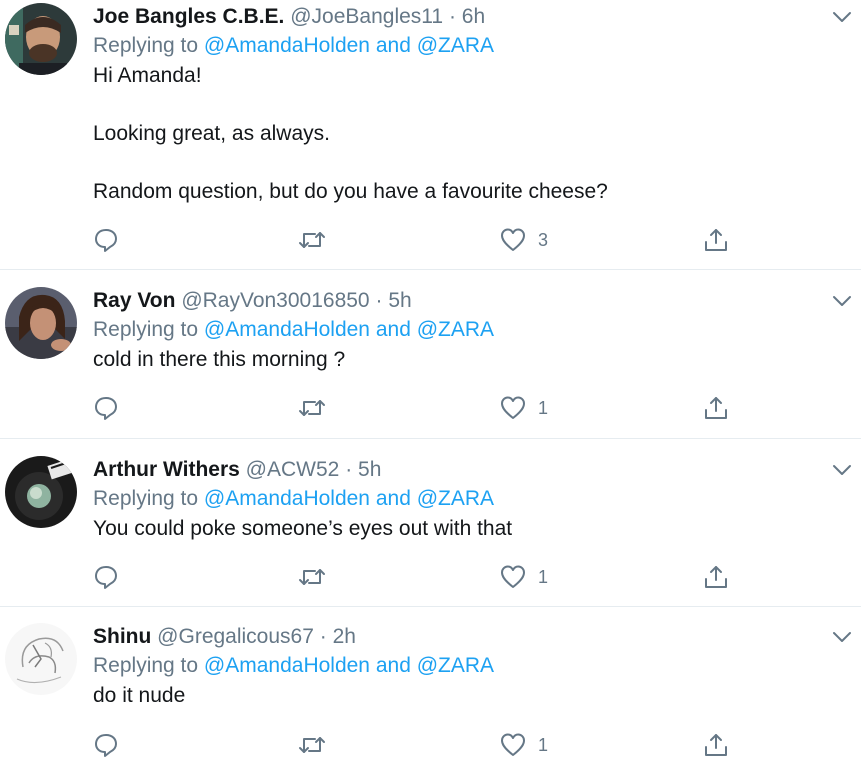 The height and width of the screenshot is (762, 861). I want to click on tweet-header: Joe Bangles C.B.E. @JoeBangles11 · 6h, so click(457, 17).